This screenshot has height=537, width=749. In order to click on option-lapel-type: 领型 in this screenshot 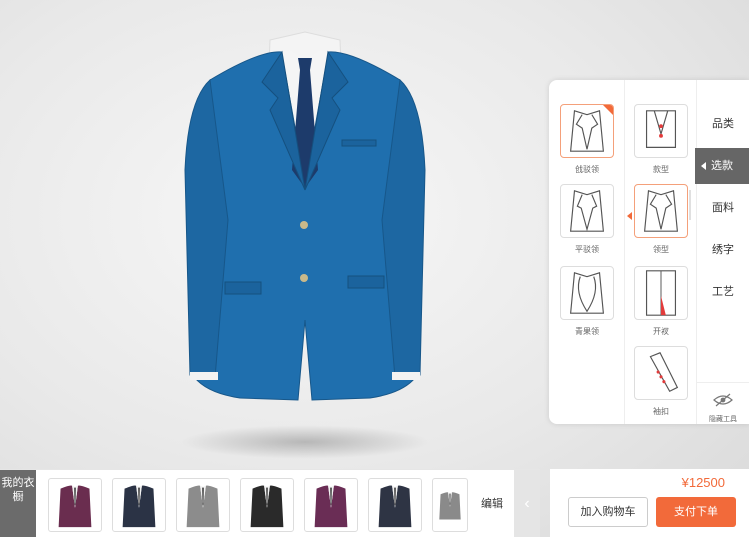, I will do `click(661, 219)`.